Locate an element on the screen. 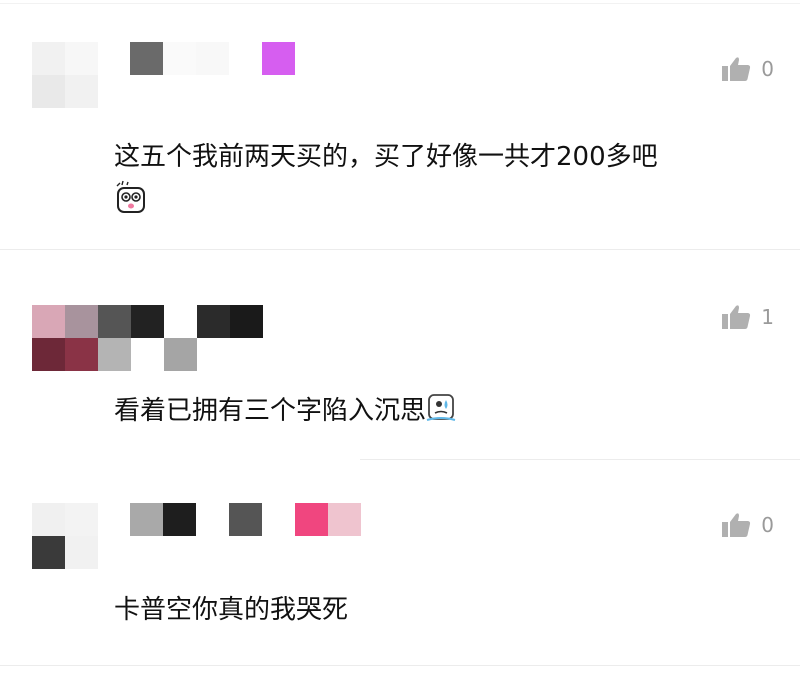  comment-text: 看着已拥有三个字陷入沉思 is located at coordinates (285, 411).